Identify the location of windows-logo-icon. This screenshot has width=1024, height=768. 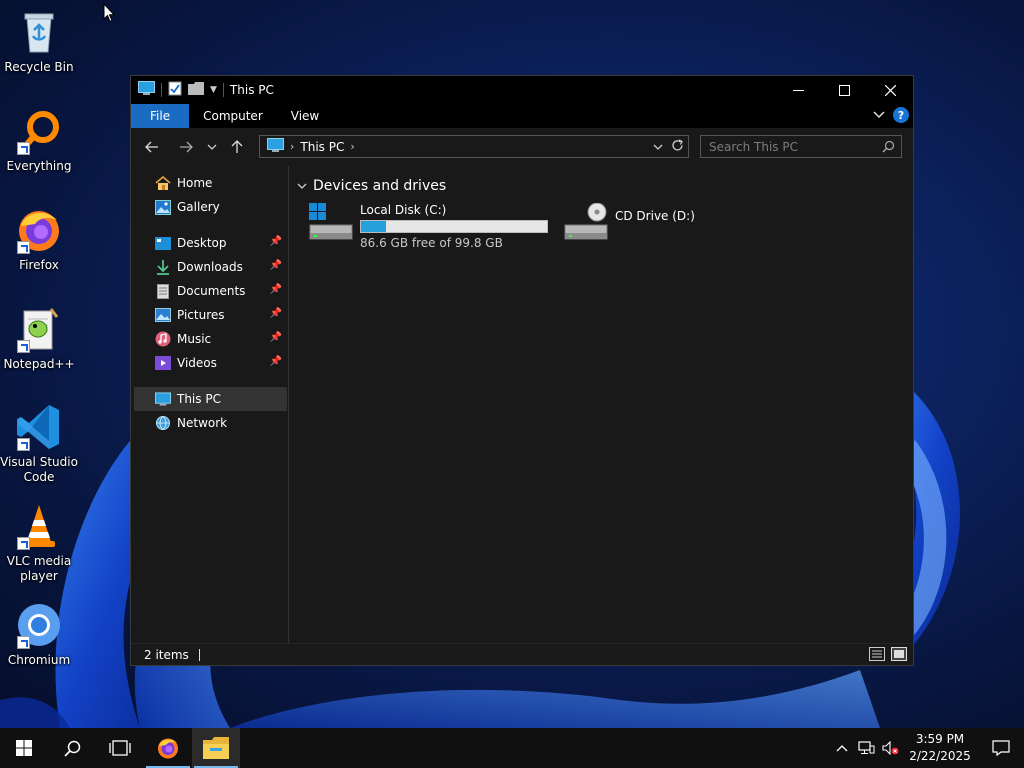
(24, 748).